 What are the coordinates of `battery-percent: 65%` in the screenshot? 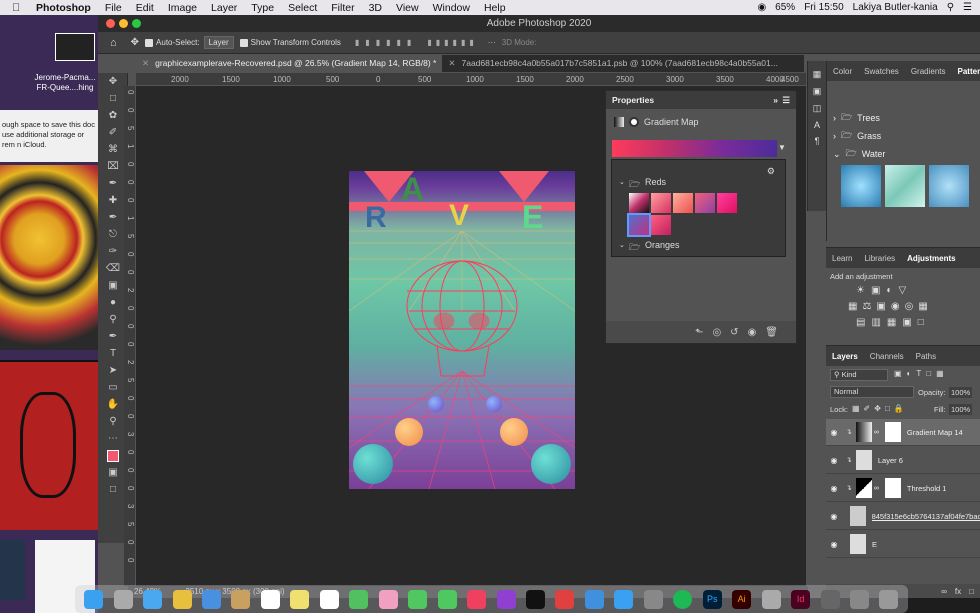 It's located at (785, 7).